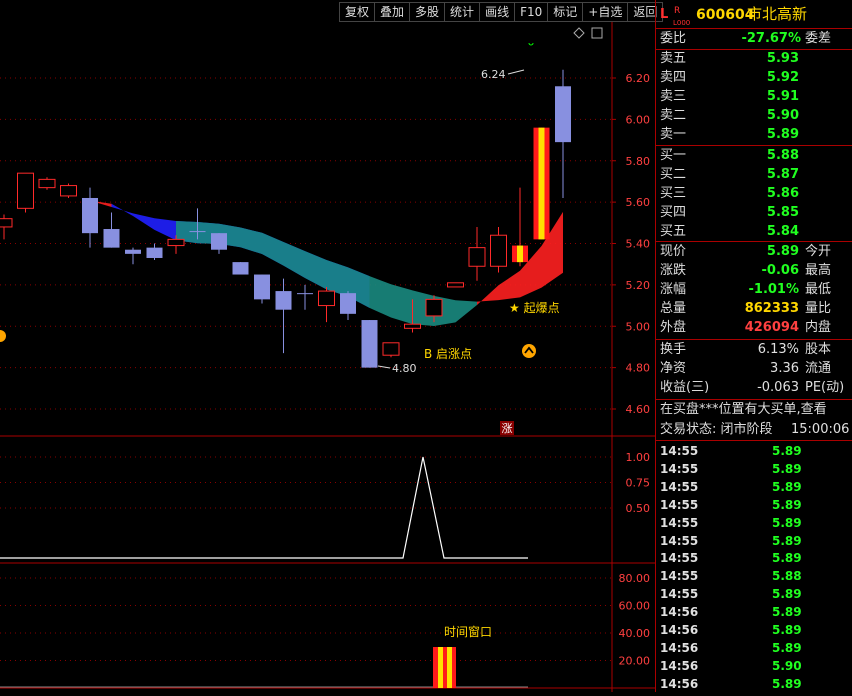 The width and height of the screenshot is (852, 696). What do you see at coordinates (756, 430) in the screenshot?
I see `trade-status-row: 交易状态: 闭市阶段 15:00:06` at bounding box center [756, 430].